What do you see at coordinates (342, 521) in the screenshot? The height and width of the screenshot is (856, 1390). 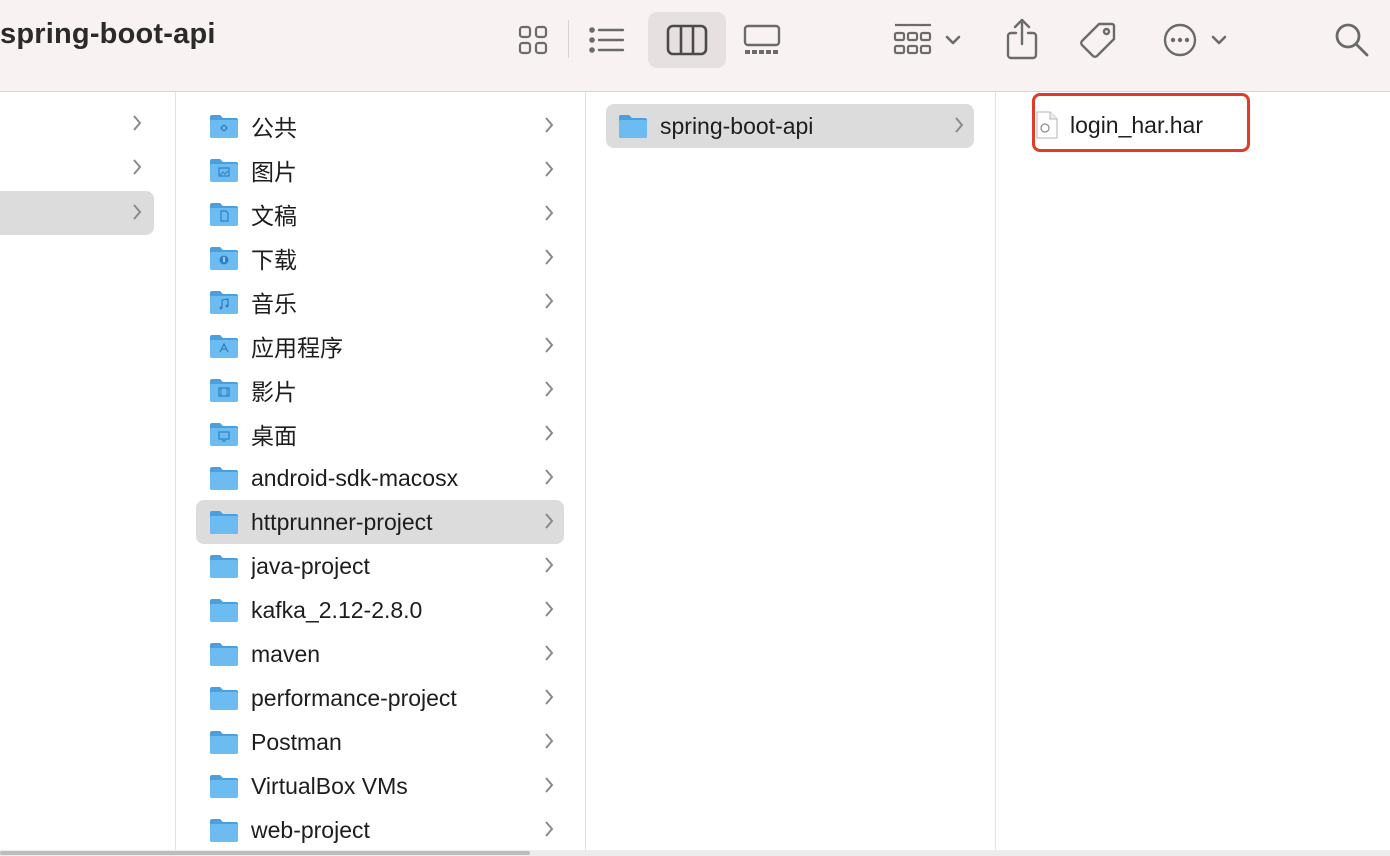 I see `folder-label: httprunner-project` at bounding box center [342, 521].